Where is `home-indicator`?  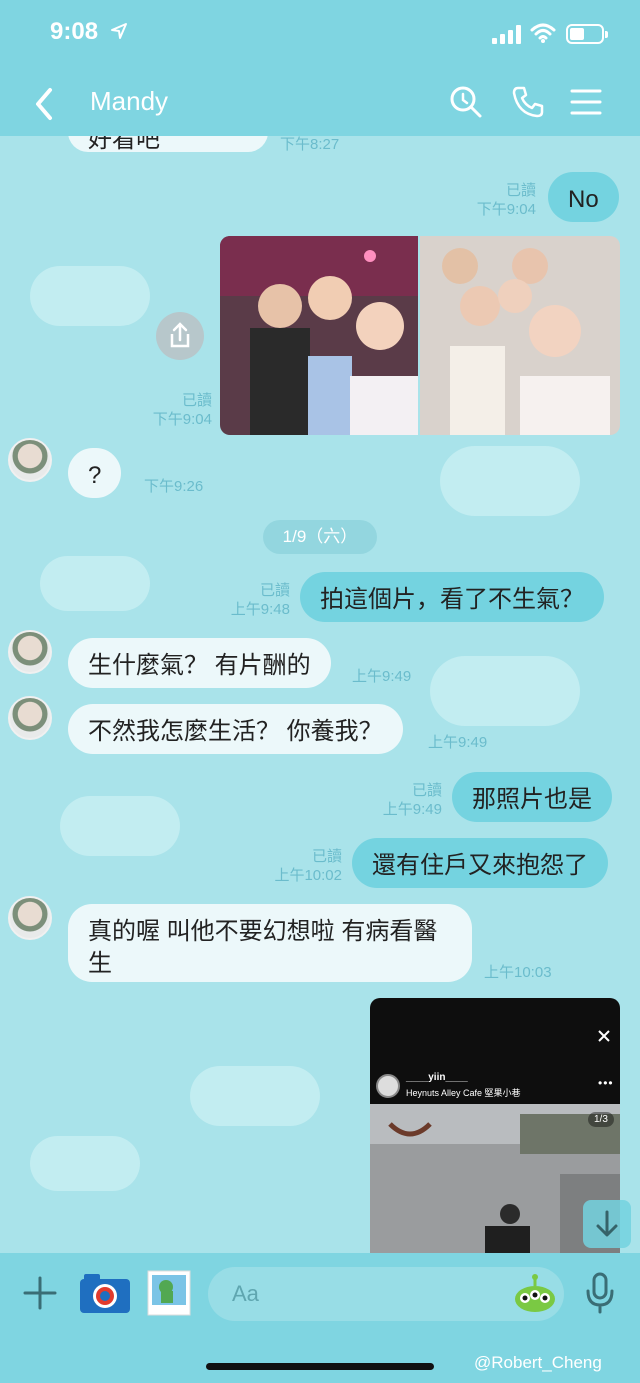
home-indicator is located at coordinates (320, 1366).